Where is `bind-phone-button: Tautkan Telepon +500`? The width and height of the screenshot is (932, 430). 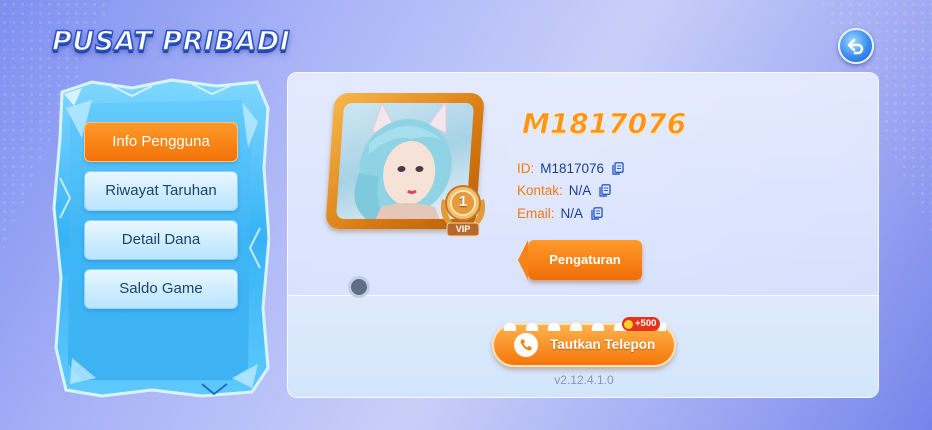 bind-phone-button: Tautkan Telepon +500 is located at coordinates (584, 342).